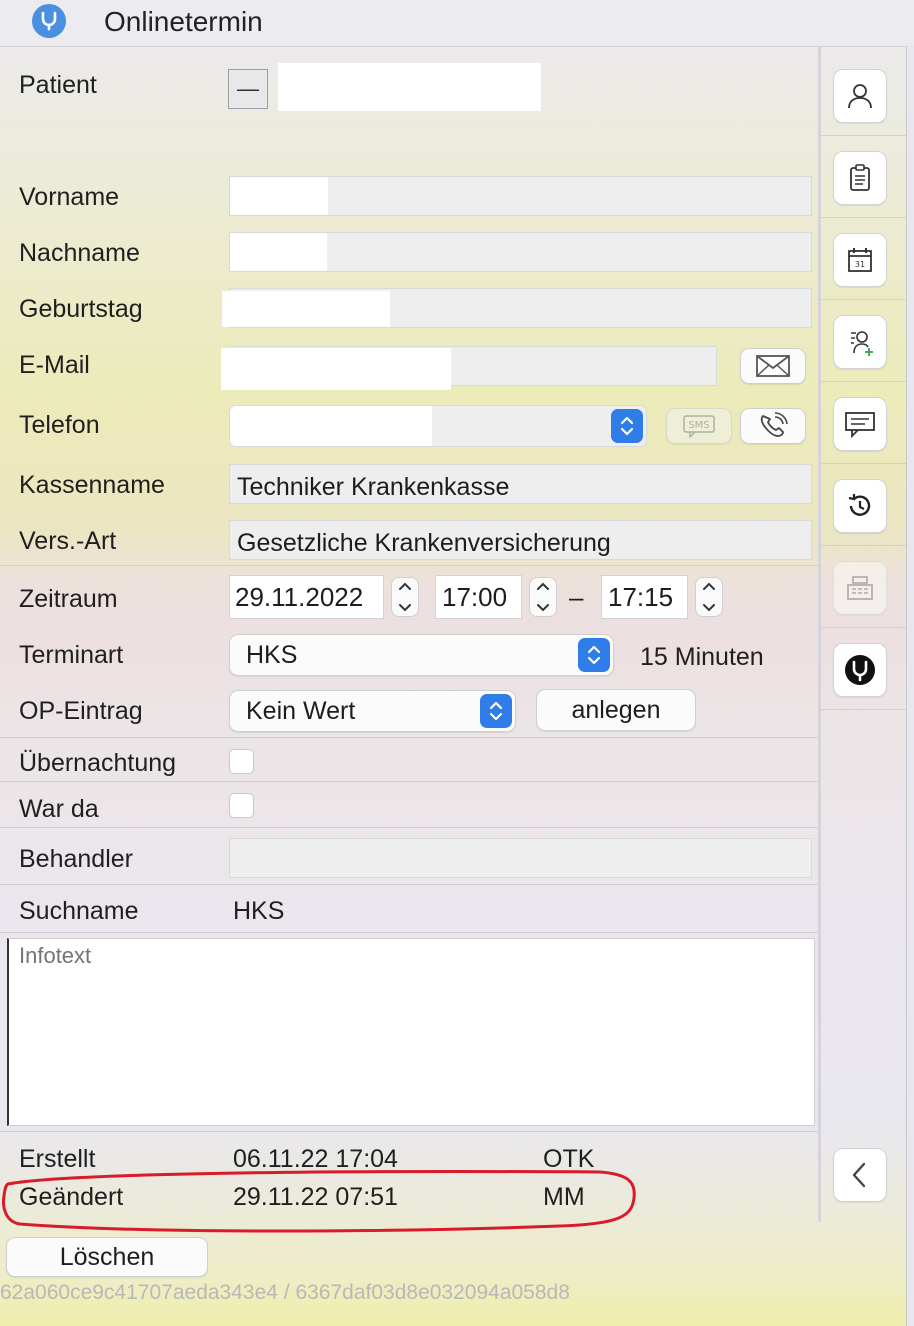 This screenshot has width=914, height=1326. What do you see at coordinates (92, 485) in the screenshot?
I see `kassenname-label: Kassenname` at bounding box center [92, 485].